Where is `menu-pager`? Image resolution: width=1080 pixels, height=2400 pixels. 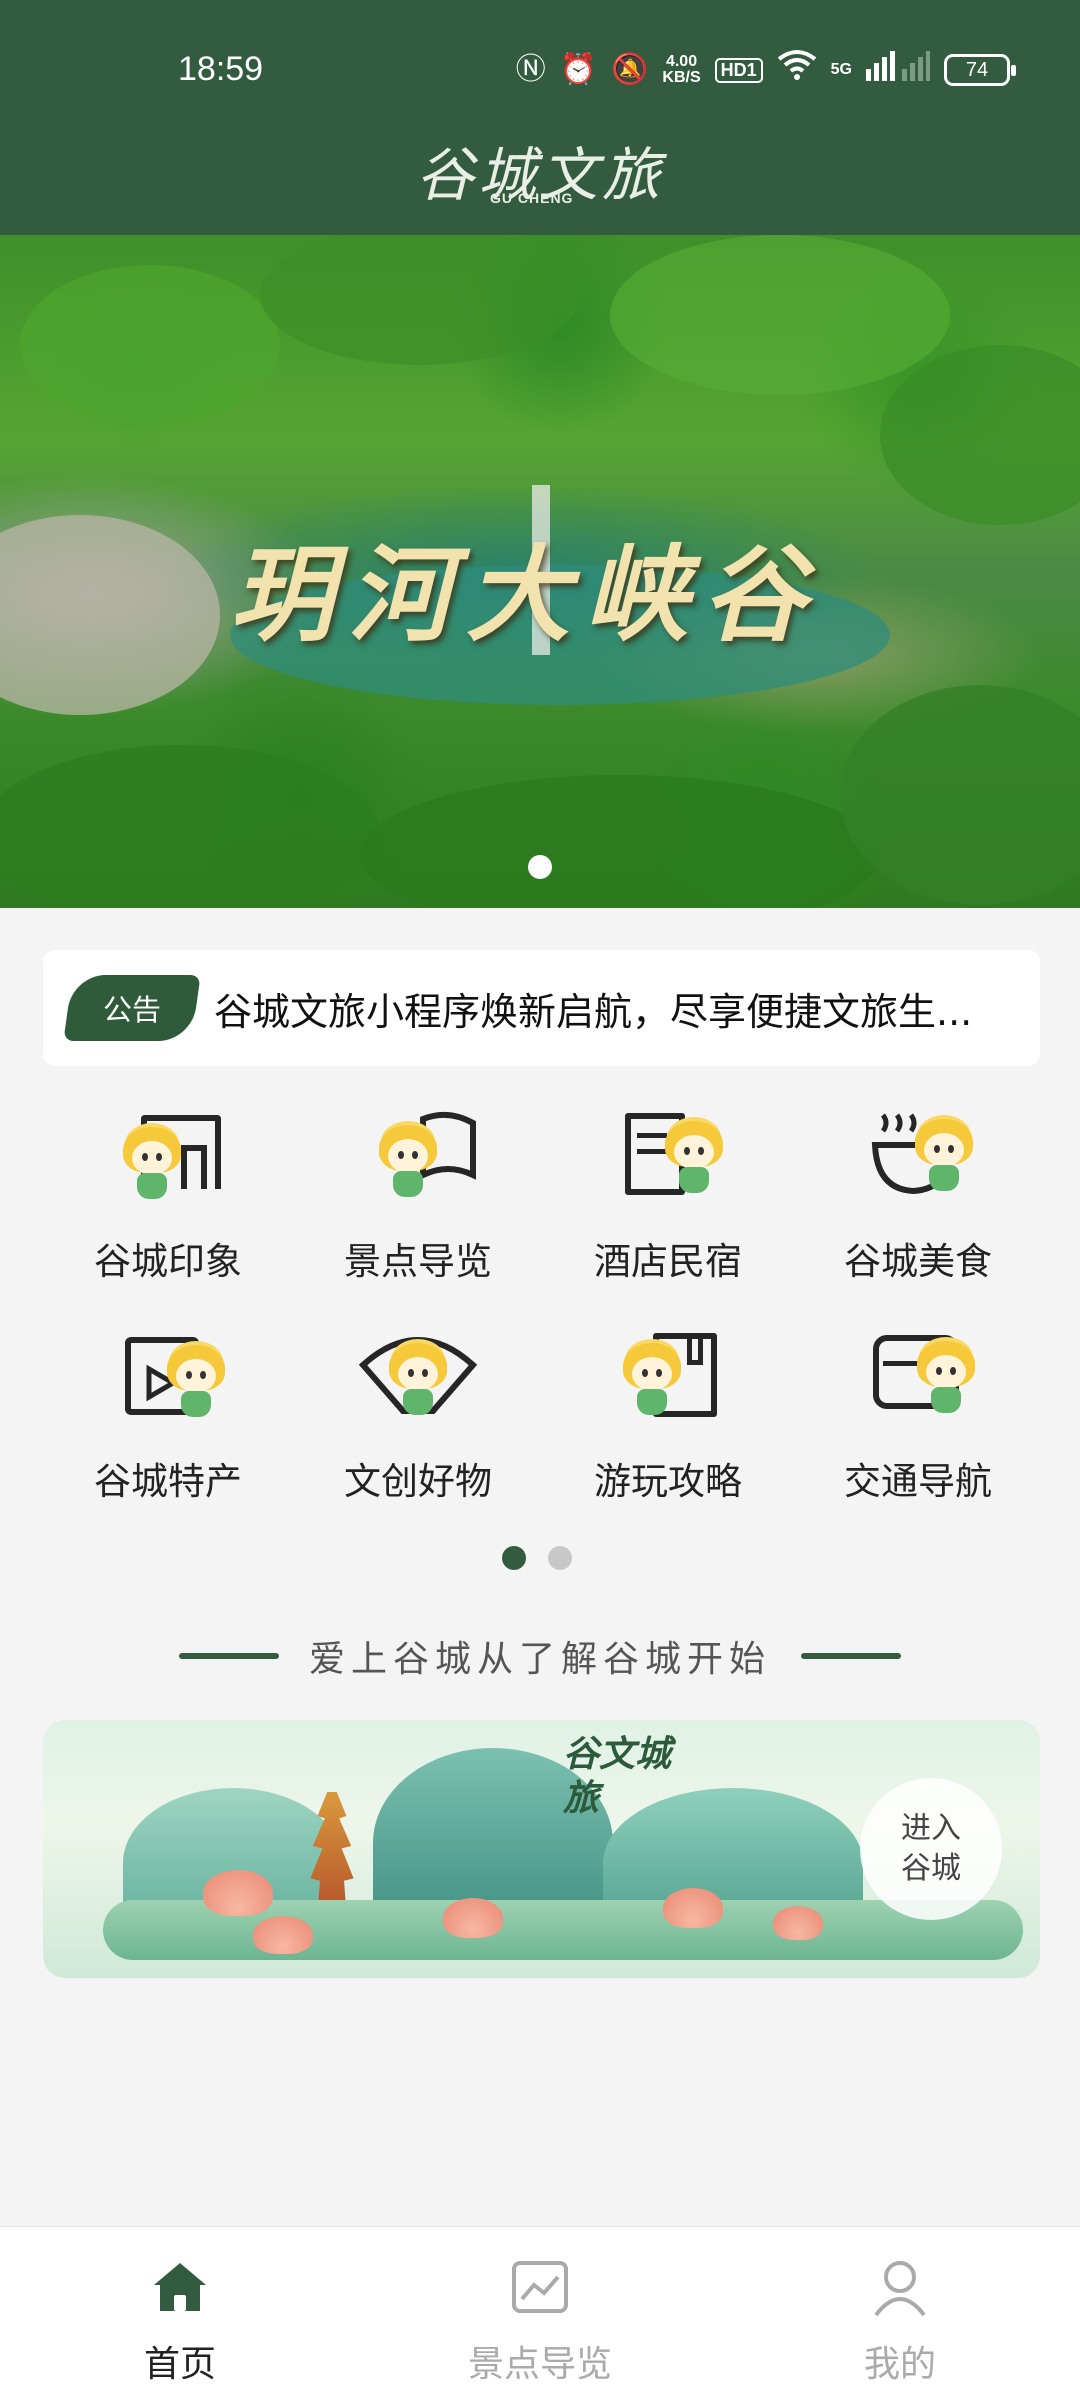 menu-pager is located at coordinates (537, 1558).